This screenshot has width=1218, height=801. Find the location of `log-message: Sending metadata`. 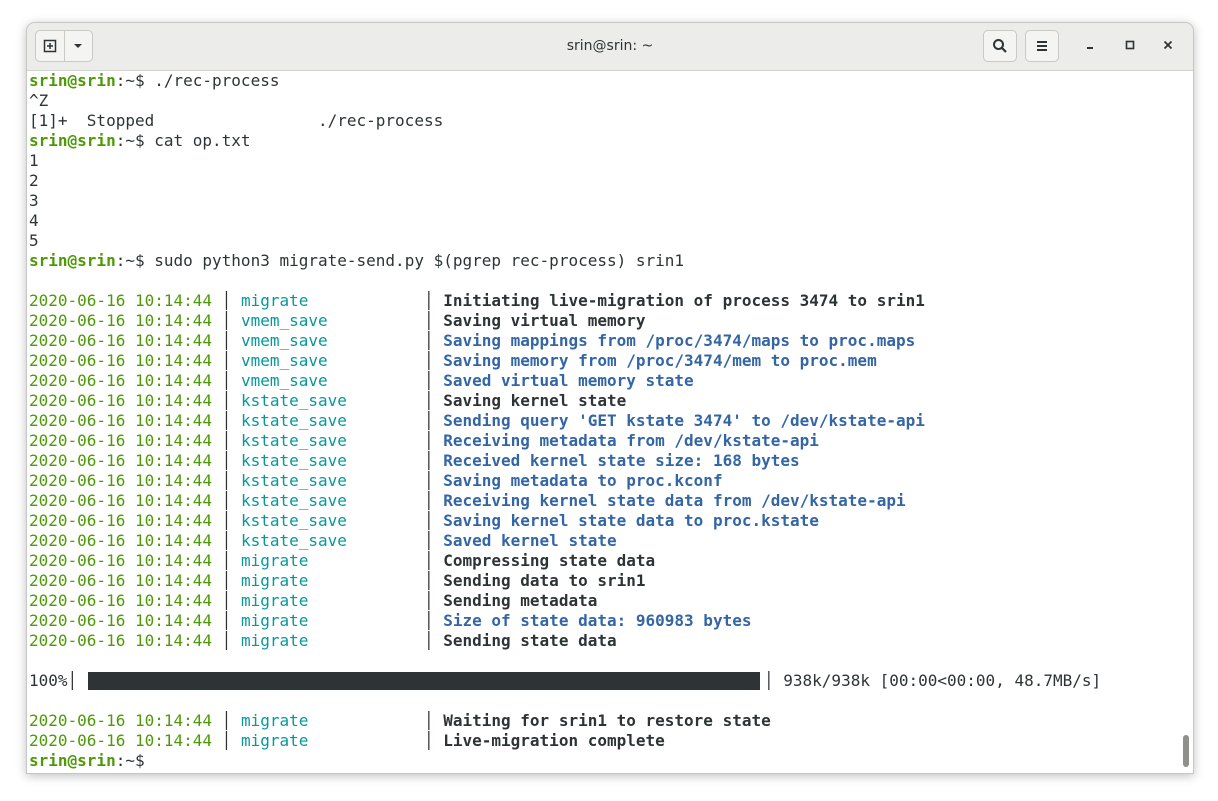

log-message: Sending metadata is located at coordinates (520, 600).